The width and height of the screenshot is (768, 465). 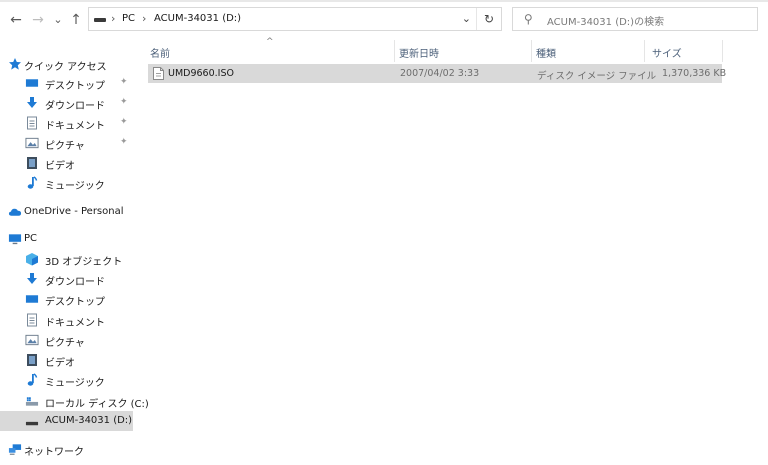 I want to click on network-icon, so click(x=15, y=449).